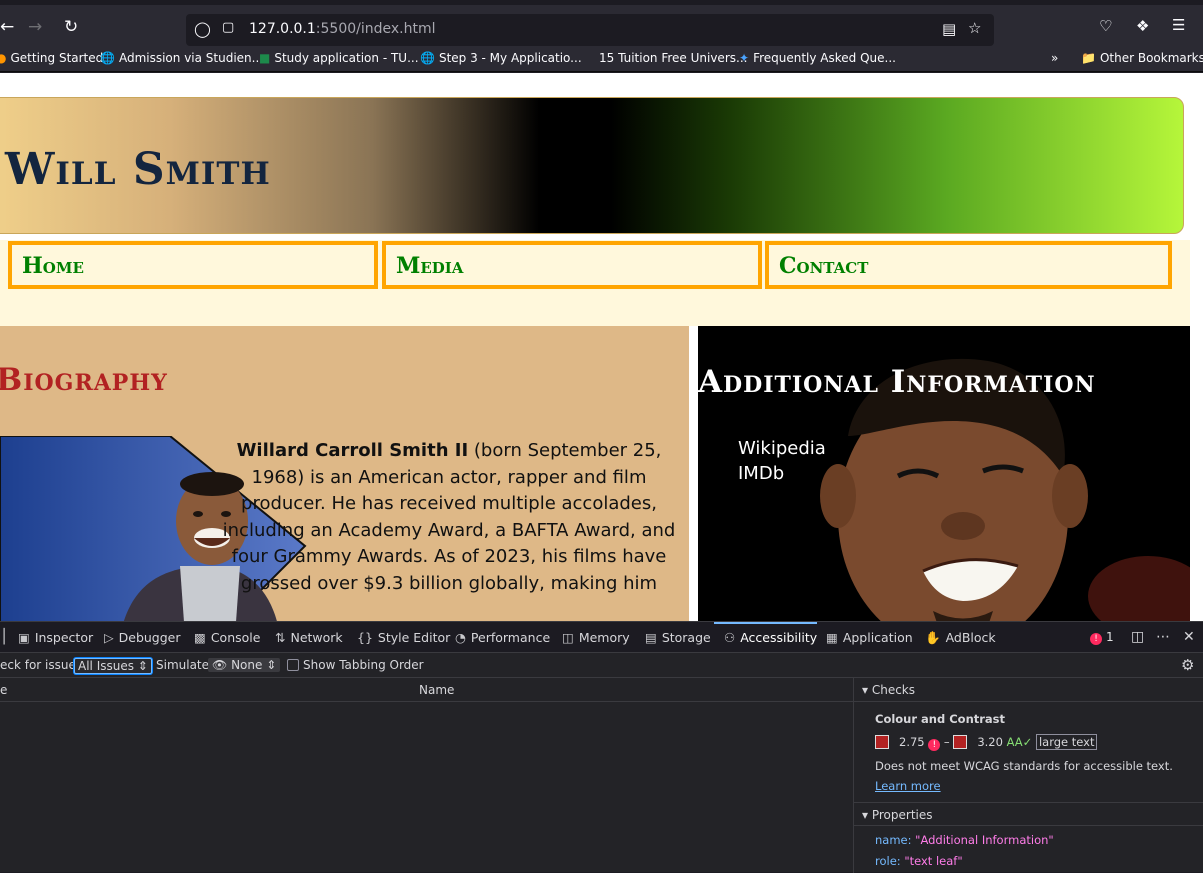  I want to click on nav-home: Home, so click(193, 265).